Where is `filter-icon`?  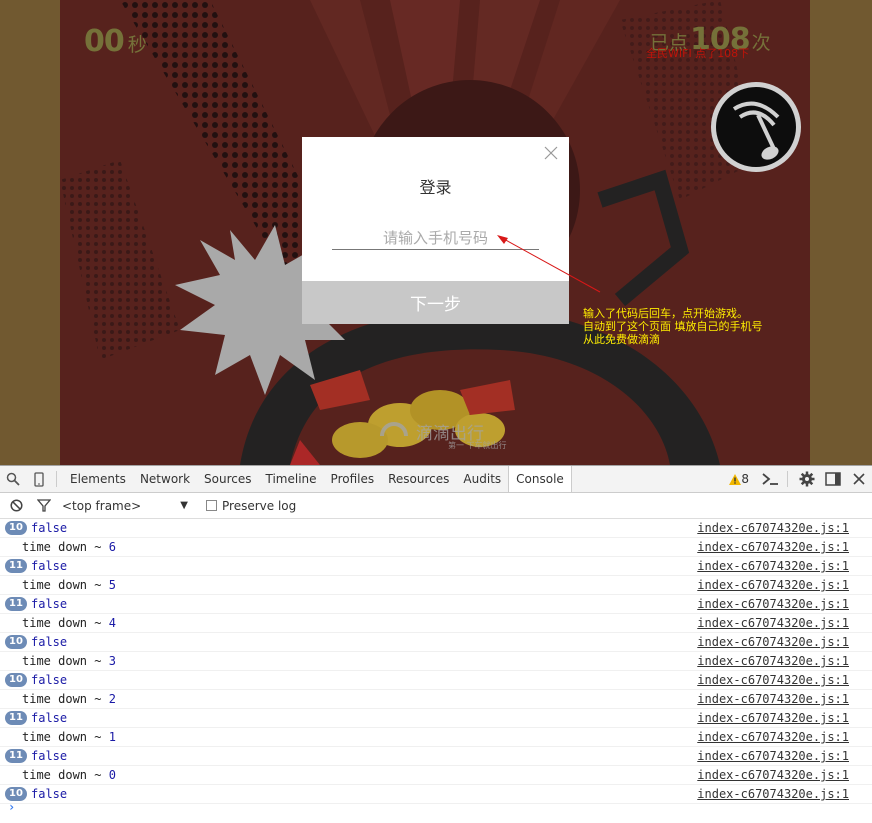
filter-icon is located at coordinates (44, 506).